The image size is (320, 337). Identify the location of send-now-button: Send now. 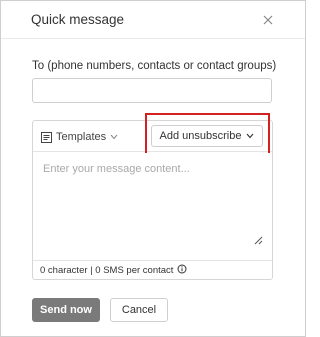
(66, 310).